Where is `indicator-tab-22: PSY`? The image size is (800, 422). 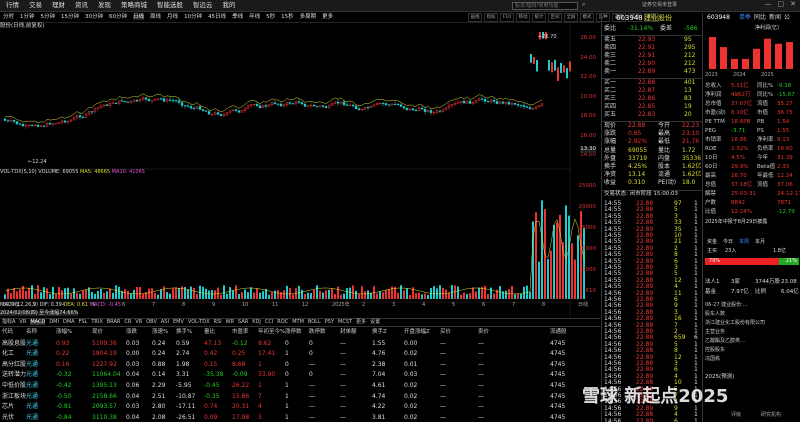 indicator-tab-22: PSY is located at coordinates (329, 322).